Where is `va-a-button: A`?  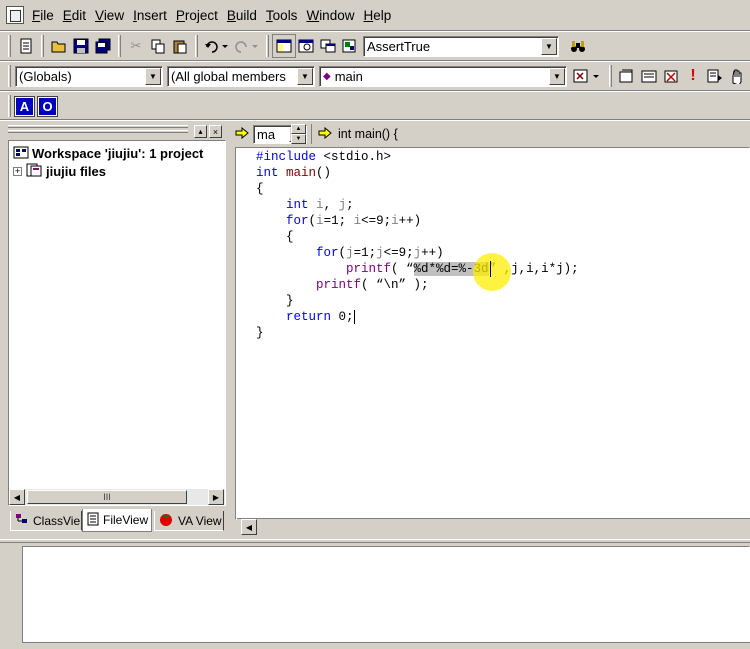
va-a-button: A is located at coordinates (24, 106).